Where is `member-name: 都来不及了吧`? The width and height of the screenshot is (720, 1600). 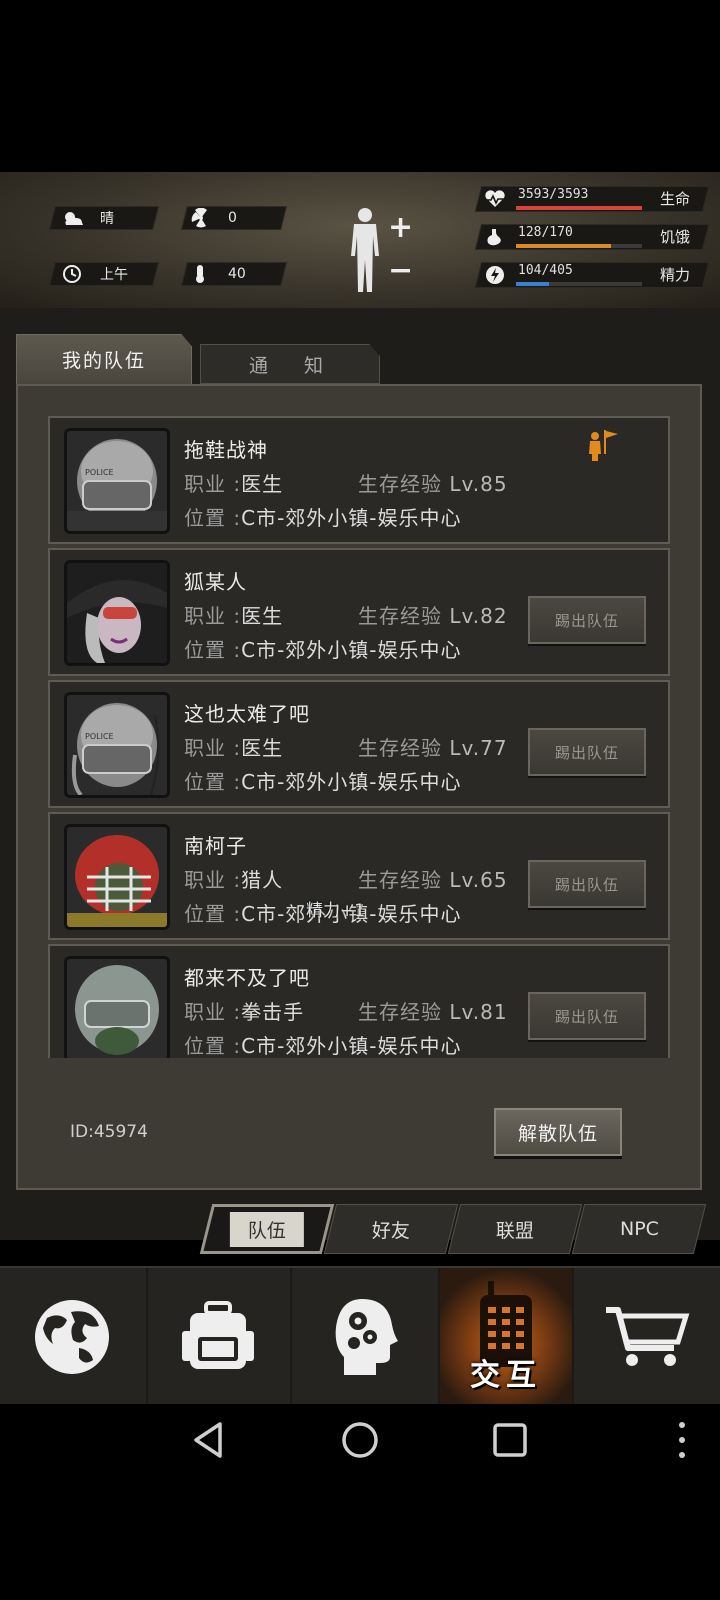
member-name: 都来不及了吧 is located at coordinates (247, 978).